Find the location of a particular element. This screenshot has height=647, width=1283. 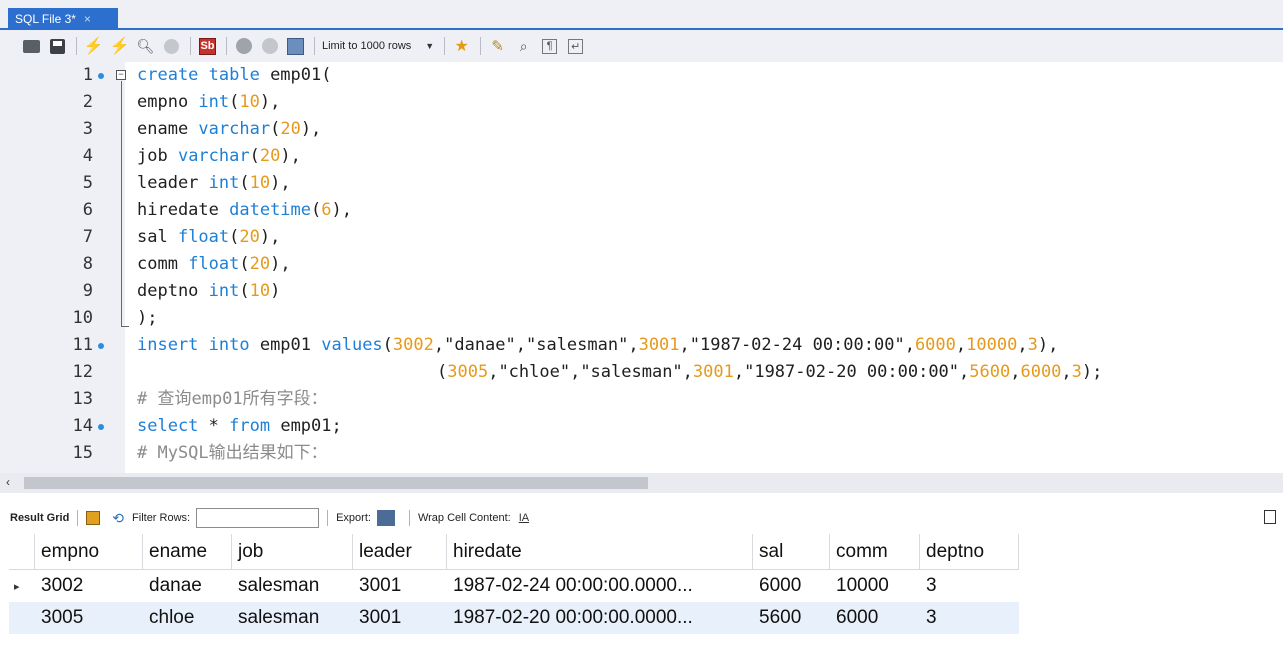

add-snippet-icon: ★ is located at coordinates (461, 46).